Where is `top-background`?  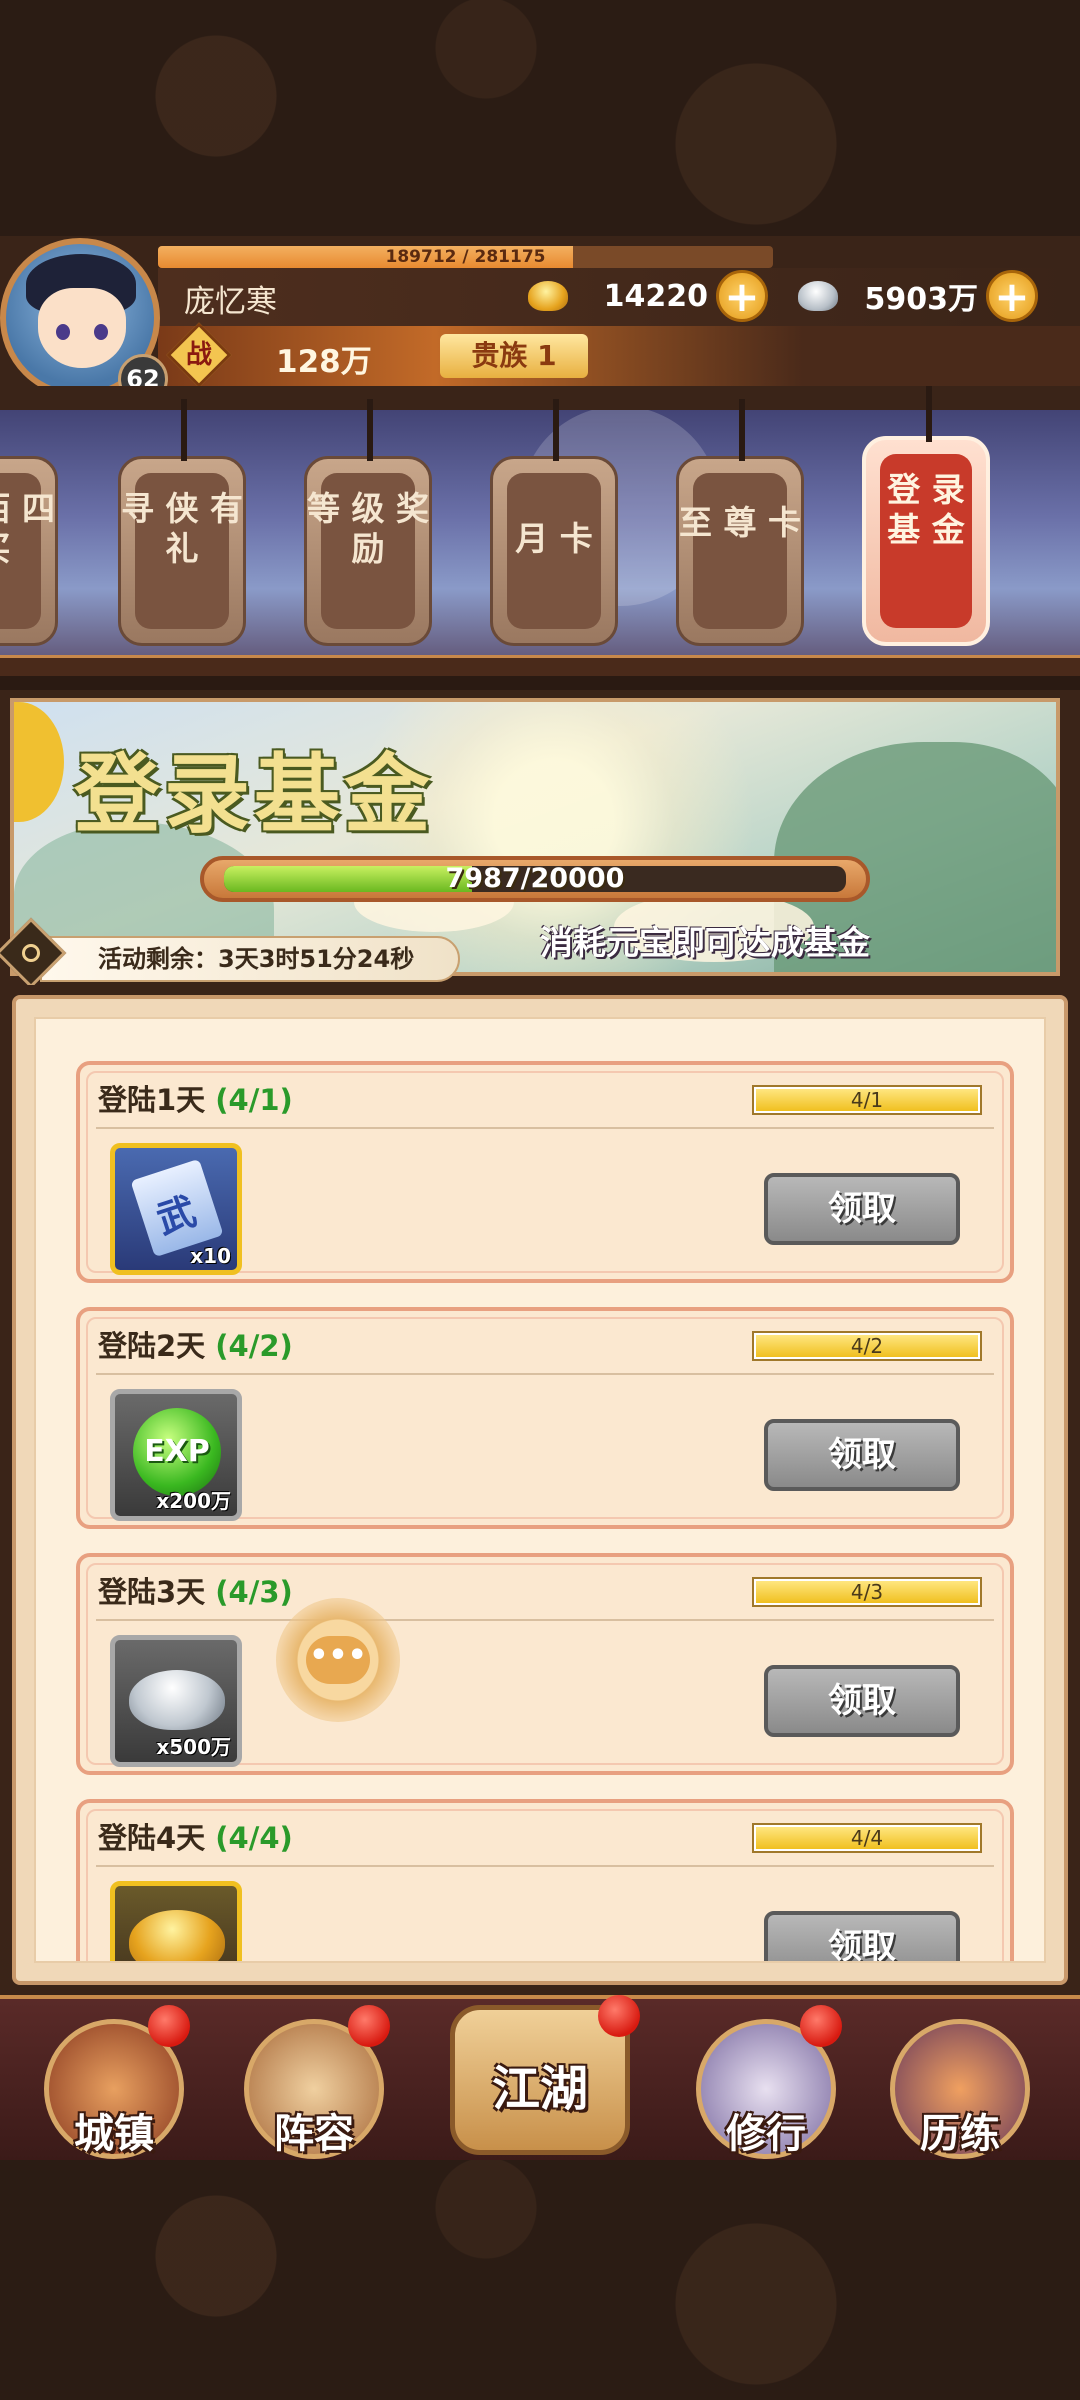 top-background is located at coordinates (540, 120).